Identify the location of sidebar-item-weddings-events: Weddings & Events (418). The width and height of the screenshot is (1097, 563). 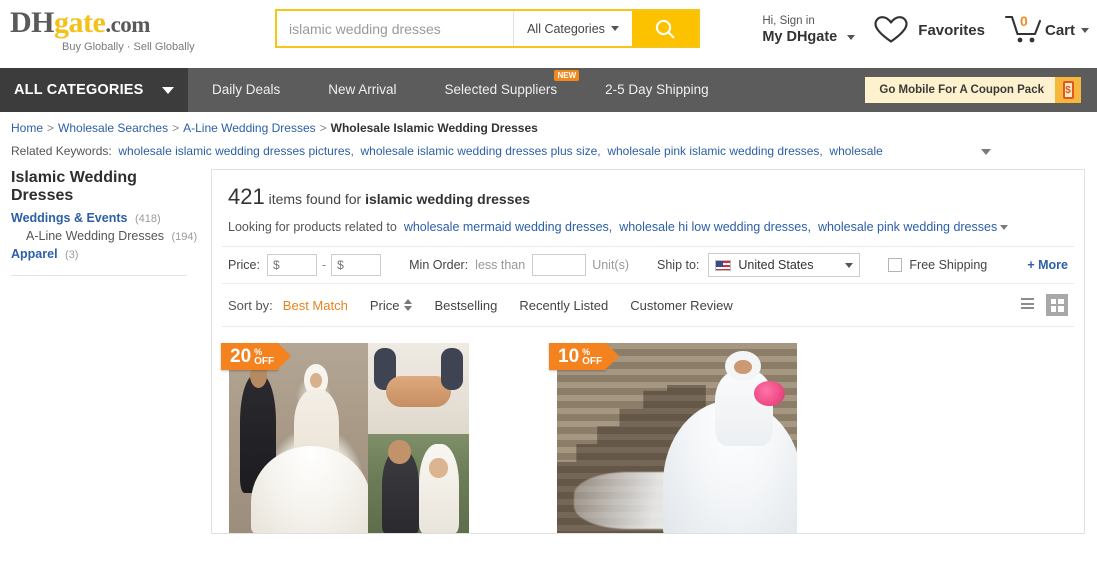
(106, 218).